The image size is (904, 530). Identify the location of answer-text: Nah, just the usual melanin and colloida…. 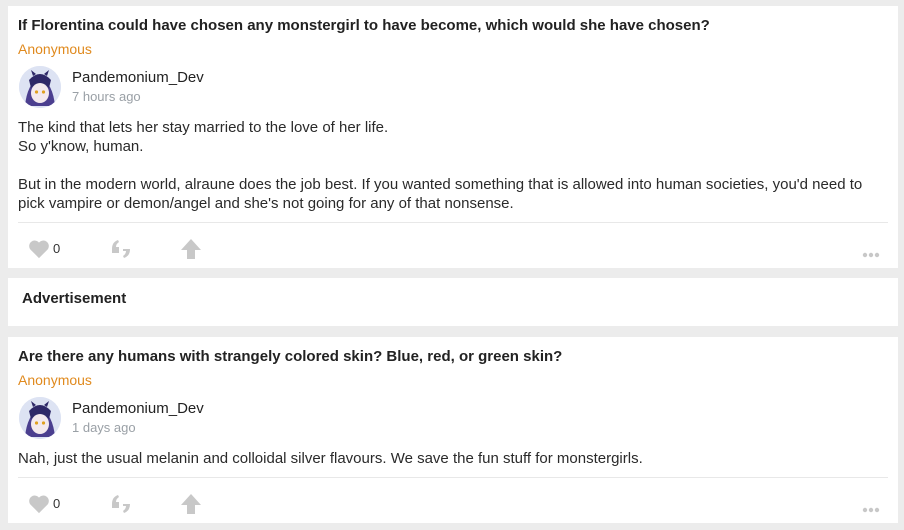
(448, 458).